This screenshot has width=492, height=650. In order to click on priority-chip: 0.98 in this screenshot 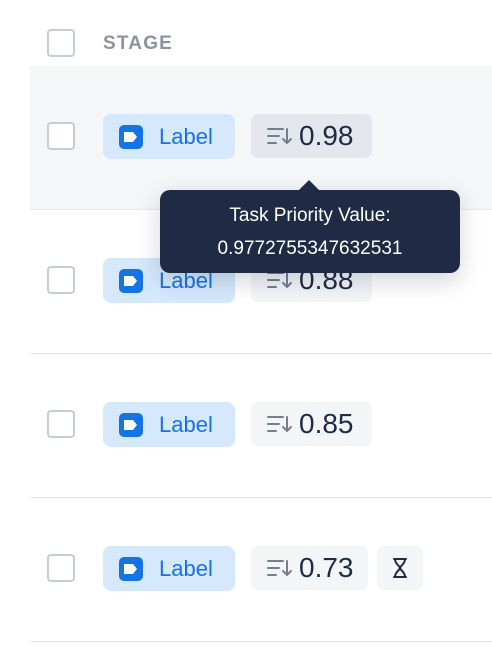, I will do `click(311, 136)`.